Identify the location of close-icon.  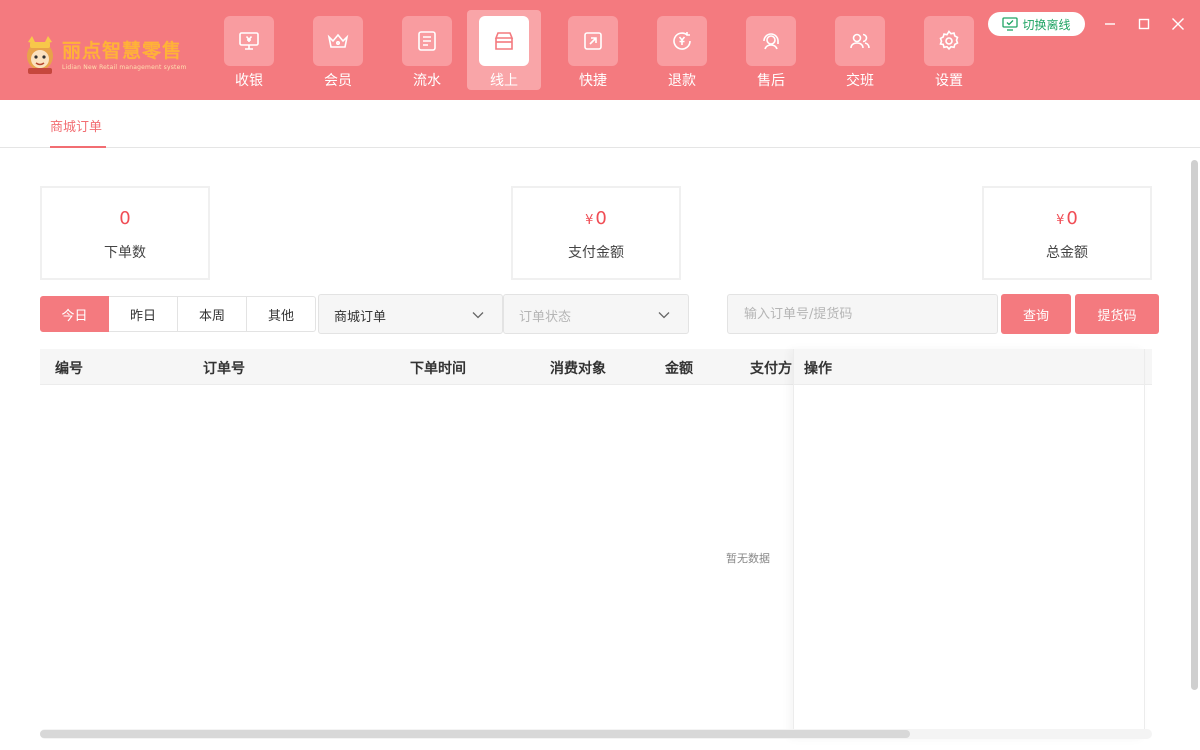
(1178, 24).